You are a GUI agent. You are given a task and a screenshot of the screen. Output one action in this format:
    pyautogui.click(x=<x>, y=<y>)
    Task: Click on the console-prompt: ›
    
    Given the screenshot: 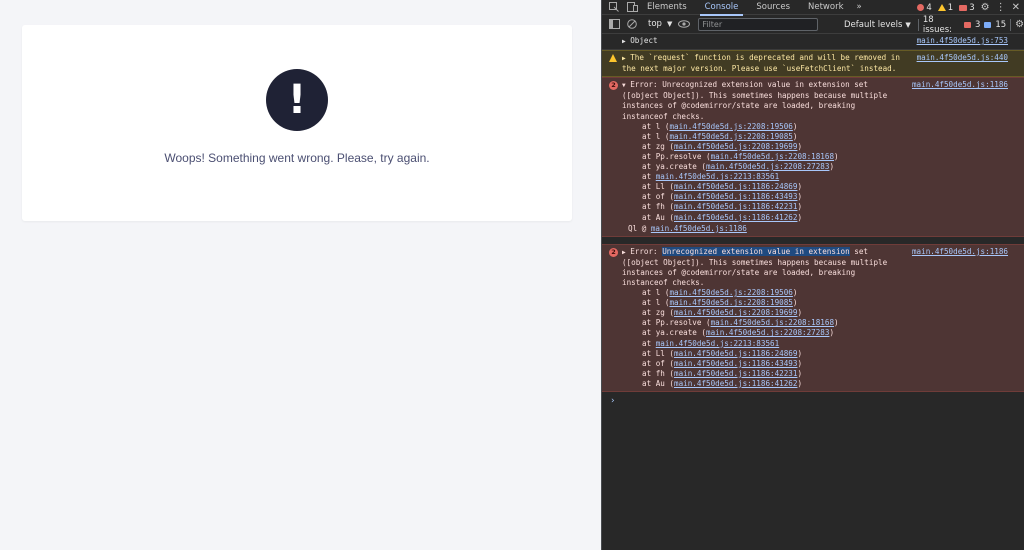 What is the action you would take?
    pyautogui.click(x=813, y=401)
    